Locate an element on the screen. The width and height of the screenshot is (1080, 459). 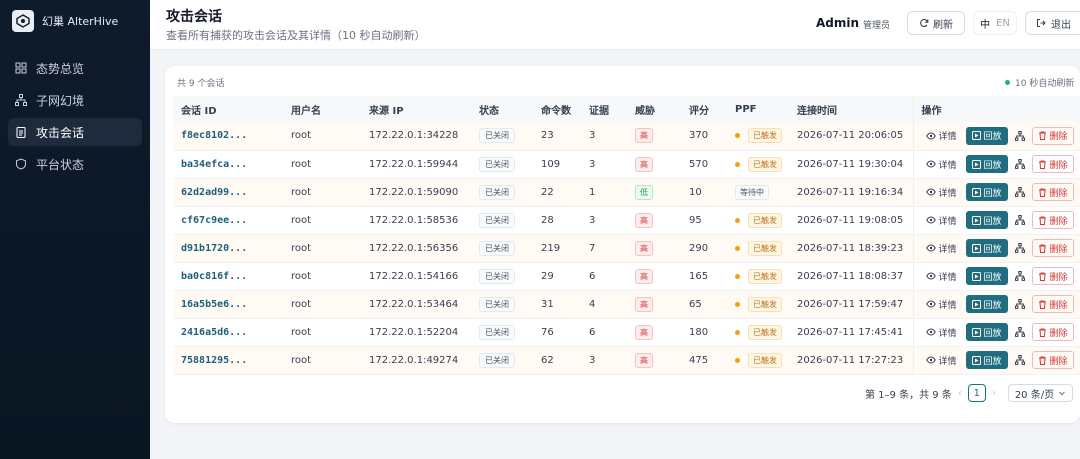
sidebar-item-platform: 平台状态 is located at coordinates (75, 164).